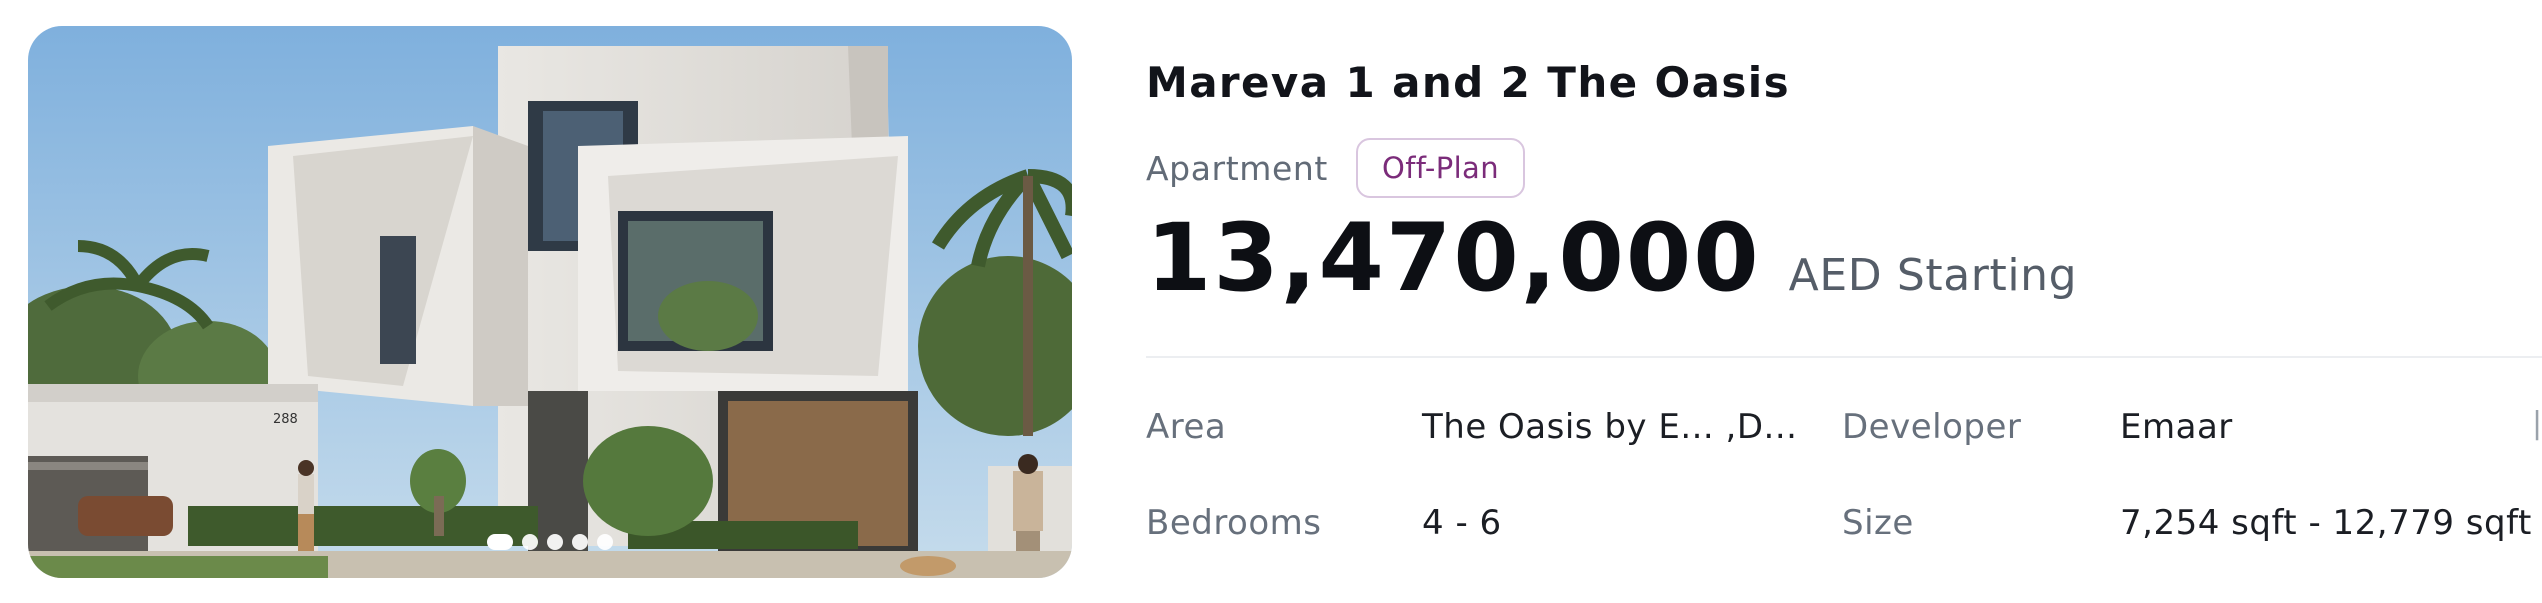 This screenshot has width=2542, height=603. Describe the element at coordinates (1933, 275) in the screenshot. I see `price-suffix: AED Starting` at that location.